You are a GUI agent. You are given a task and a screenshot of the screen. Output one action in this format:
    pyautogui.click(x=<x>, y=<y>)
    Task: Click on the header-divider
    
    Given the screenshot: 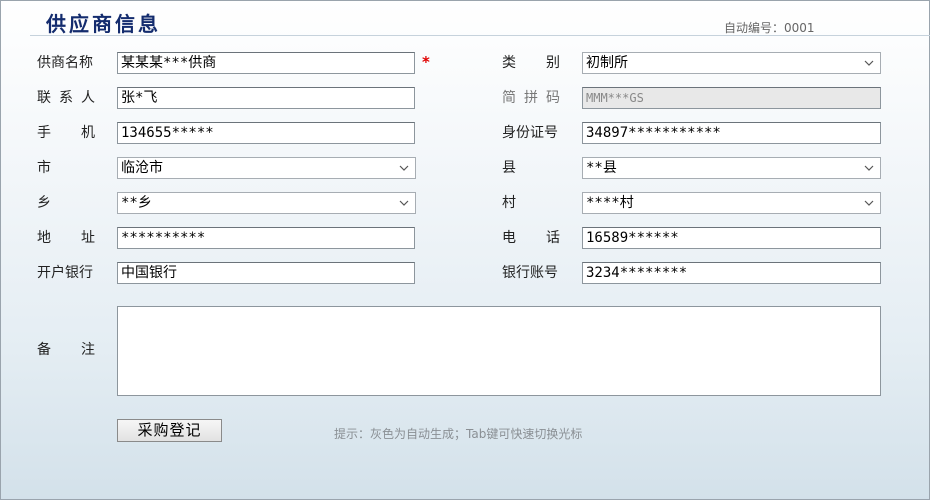 What is the action you would take?
    pyautogui.click(x=480, y=35)
    